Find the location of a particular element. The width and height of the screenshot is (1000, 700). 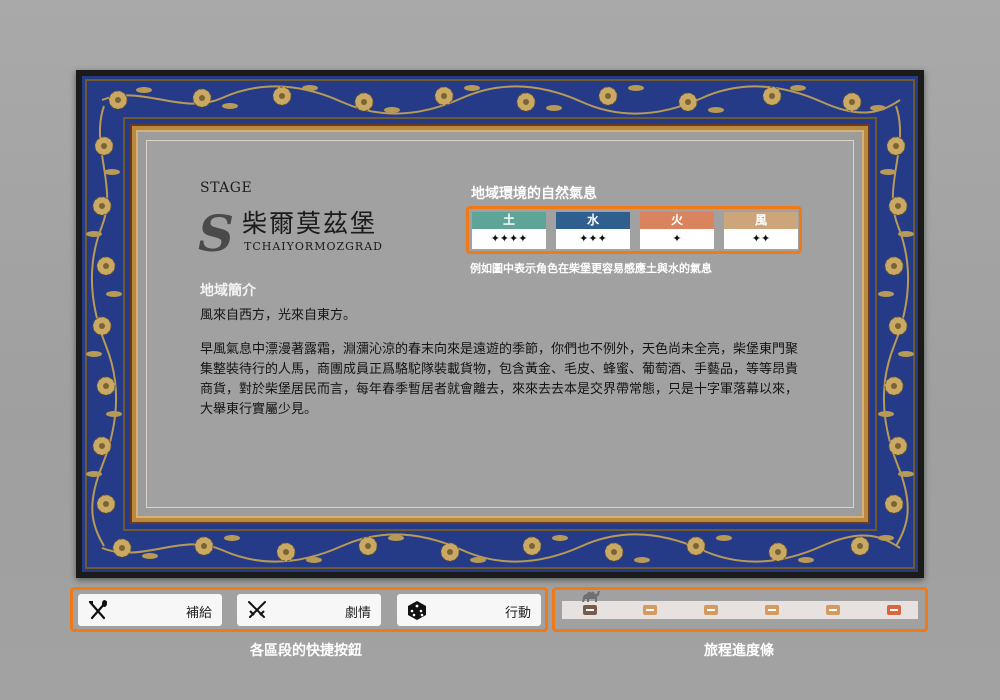

intro-title: 地域簡介 is located at coordinates (228, 291).